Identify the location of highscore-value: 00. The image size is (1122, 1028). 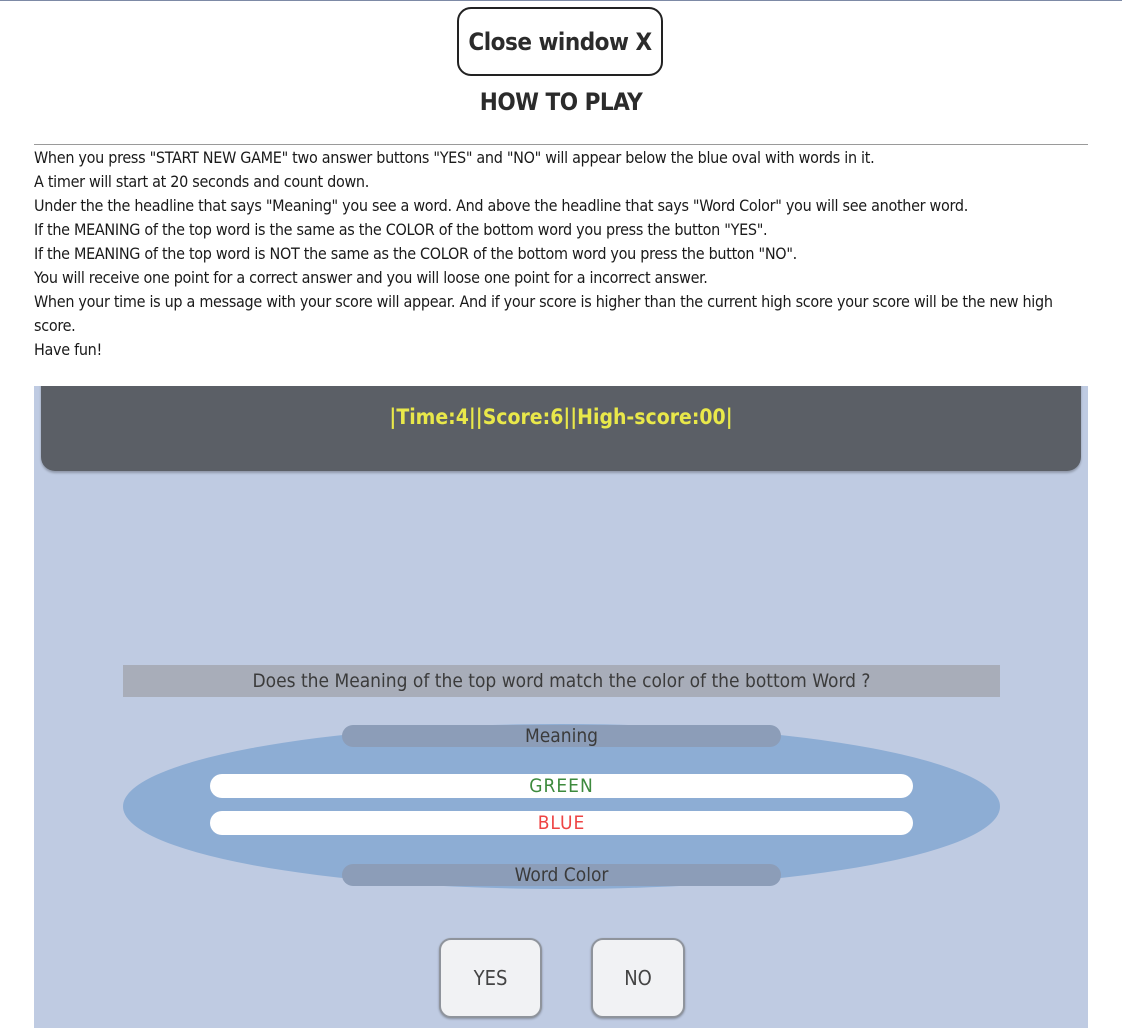
(712, 417).